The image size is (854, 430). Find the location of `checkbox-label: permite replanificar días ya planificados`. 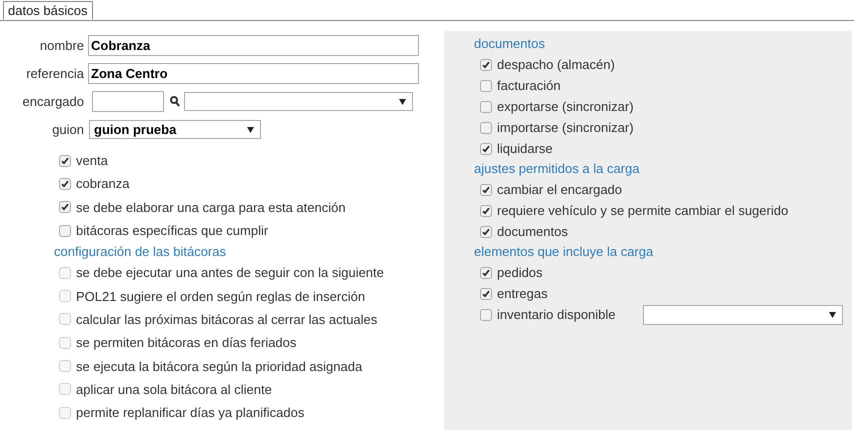

checkbox-label: permite replanificar días ya planificados is located at coordinates (190, 412).